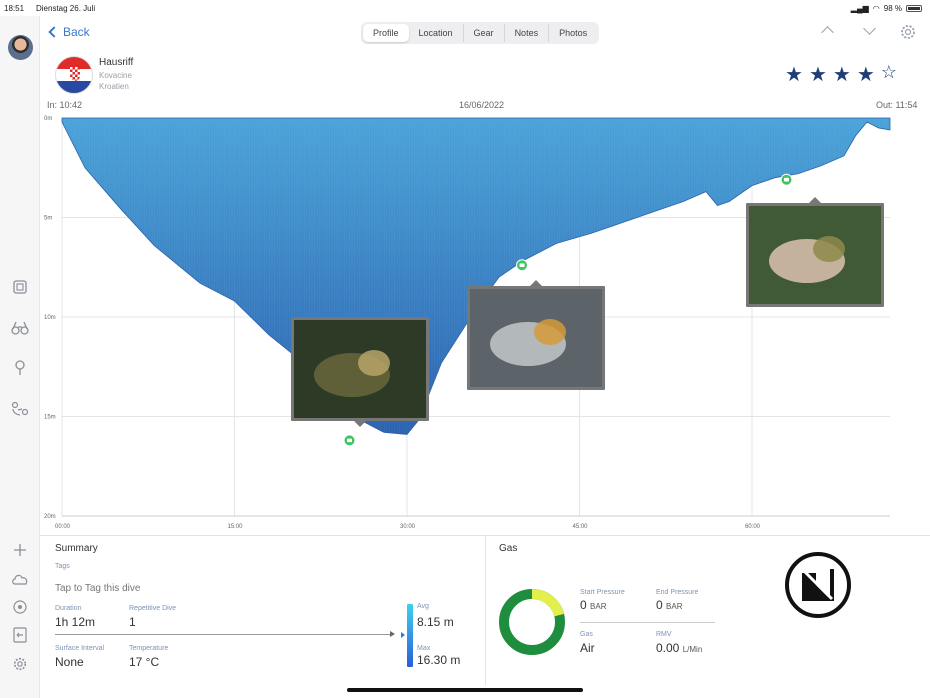 This screenshot has height=698, width=930. Describe the element at coordinates (818, 585) in the screenshot. I see `app-logo-icon` at that location.